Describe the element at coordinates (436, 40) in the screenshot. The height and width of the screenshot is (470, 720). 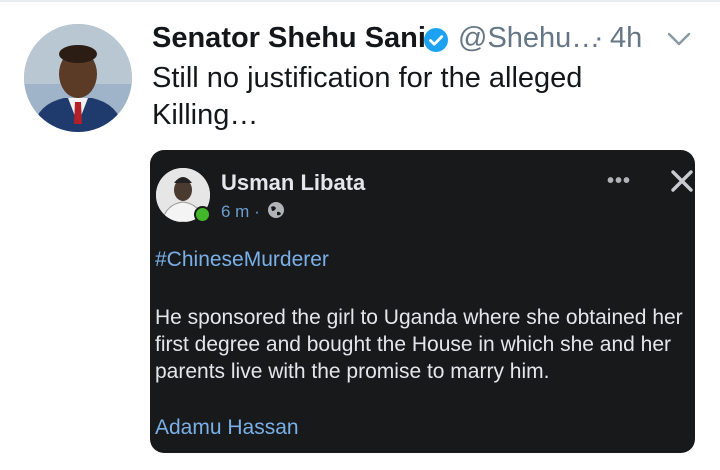
I see `verified-badge-icon` at that location.